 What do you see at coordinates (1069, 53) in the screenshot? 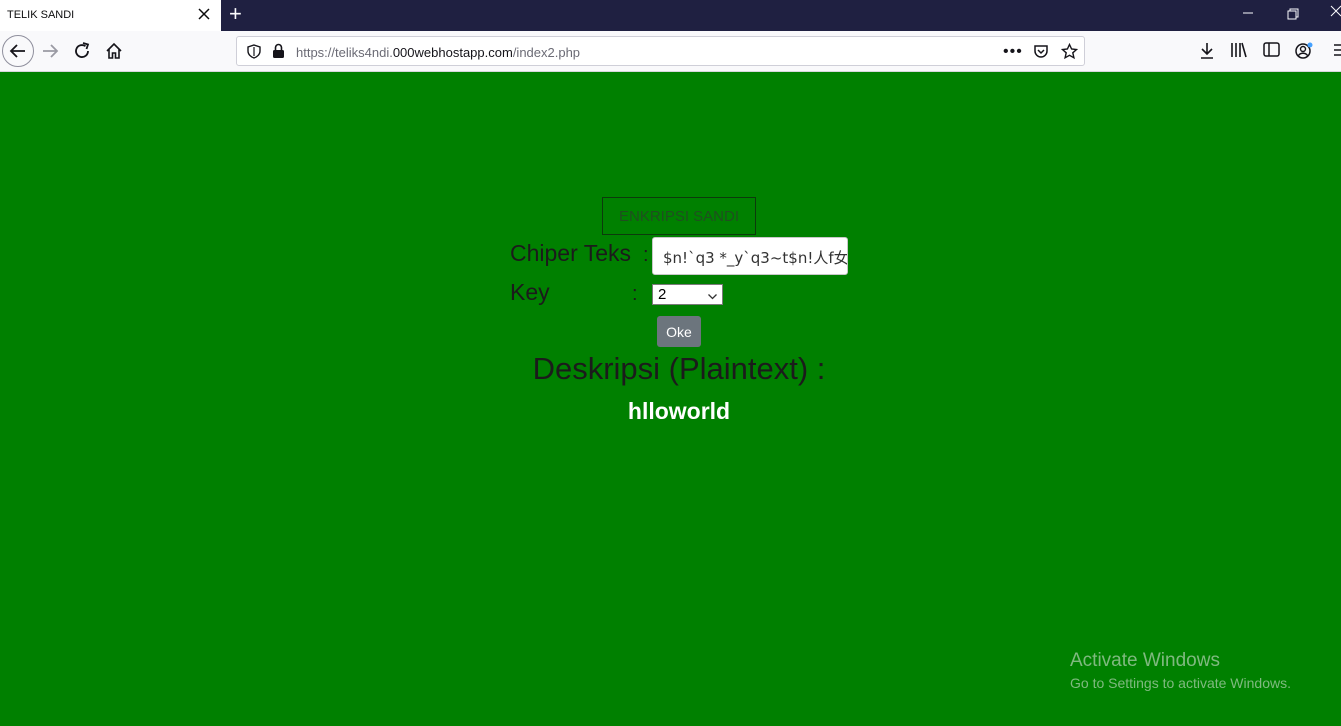
I see `bookmark-star-icon` at bounding box center [1069, 53].